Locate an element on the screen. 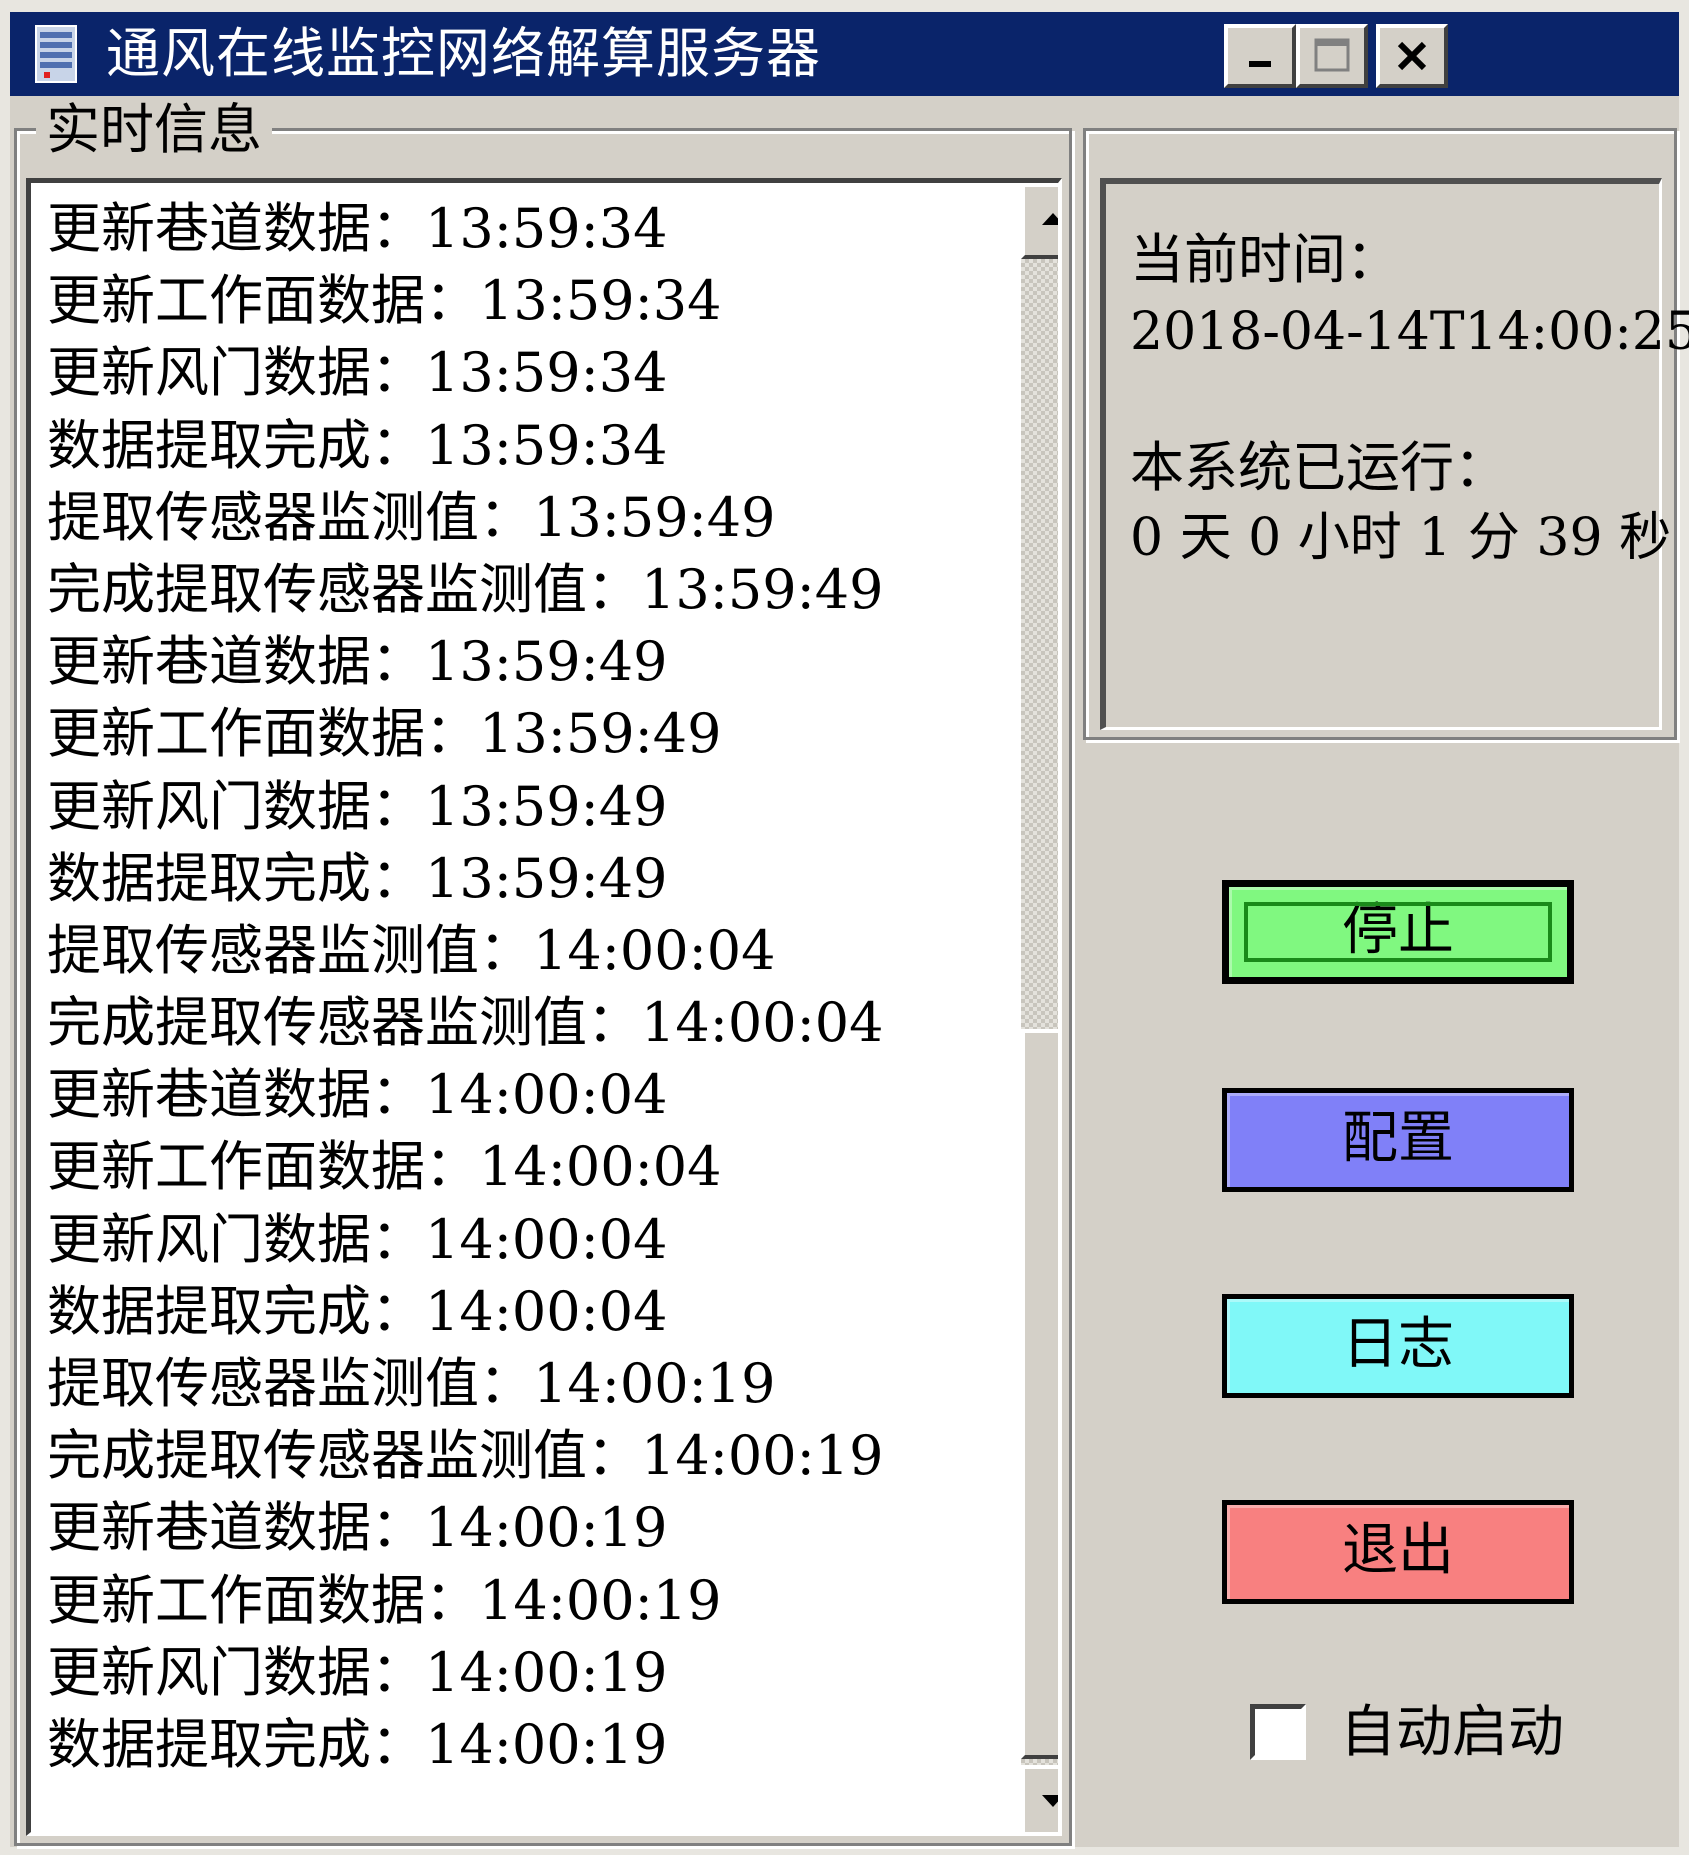  autostart-checkbox is located at coordinates (1278, 1732).